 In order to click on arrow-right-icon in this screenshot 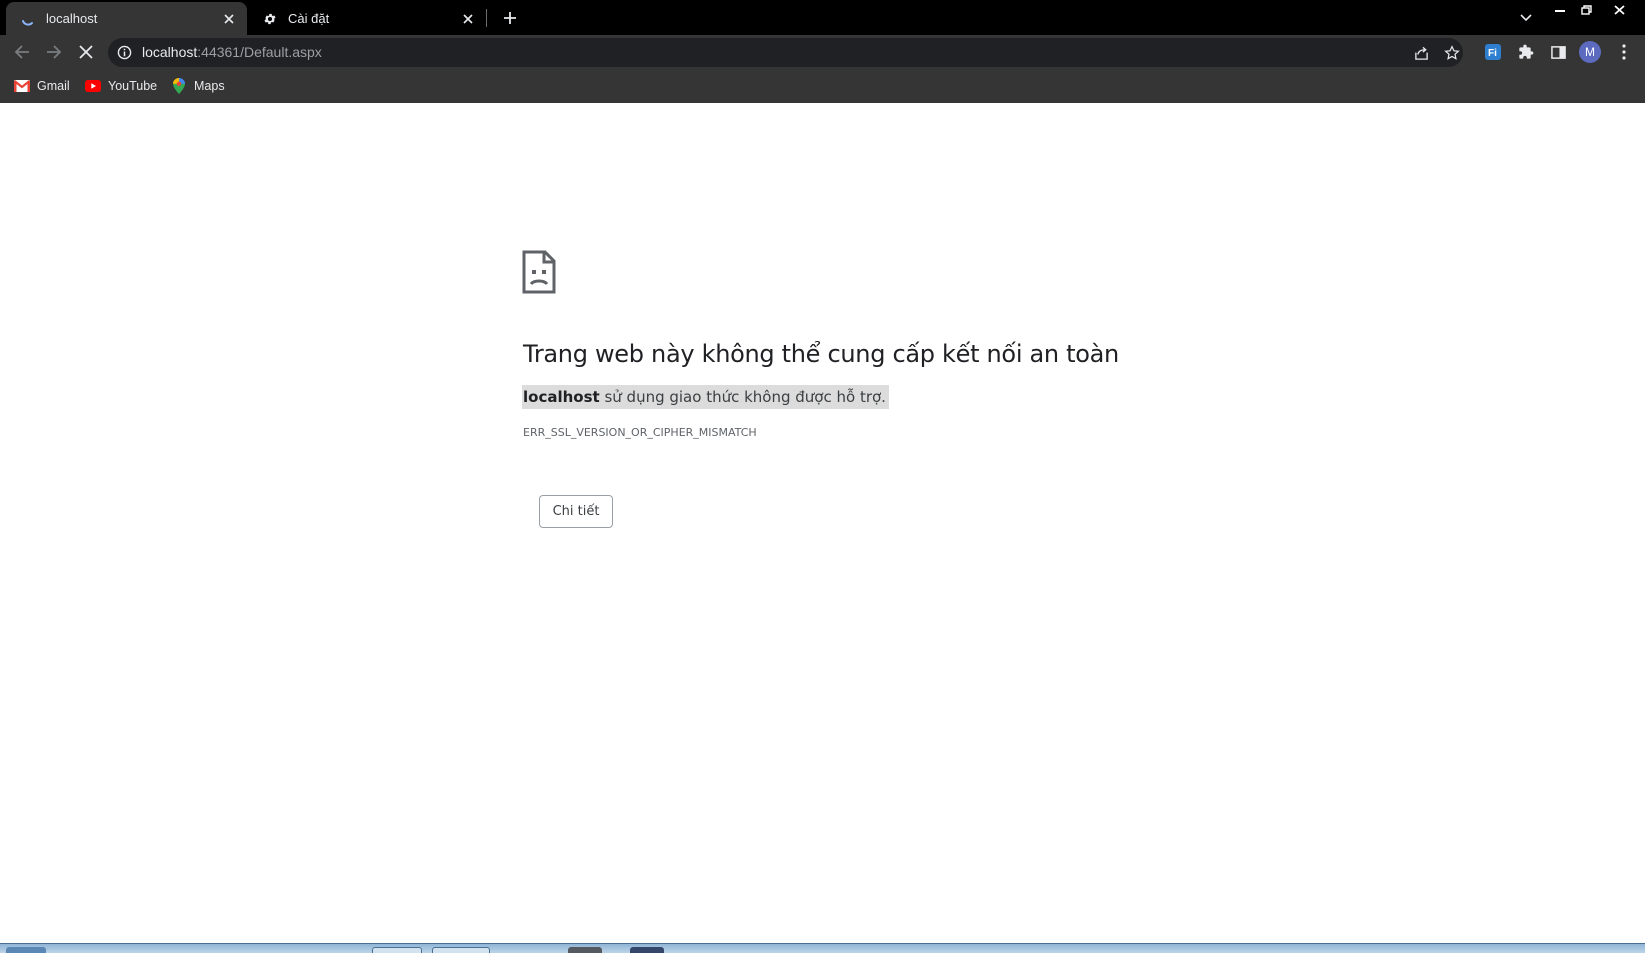, I will do `click(54, 52)`.